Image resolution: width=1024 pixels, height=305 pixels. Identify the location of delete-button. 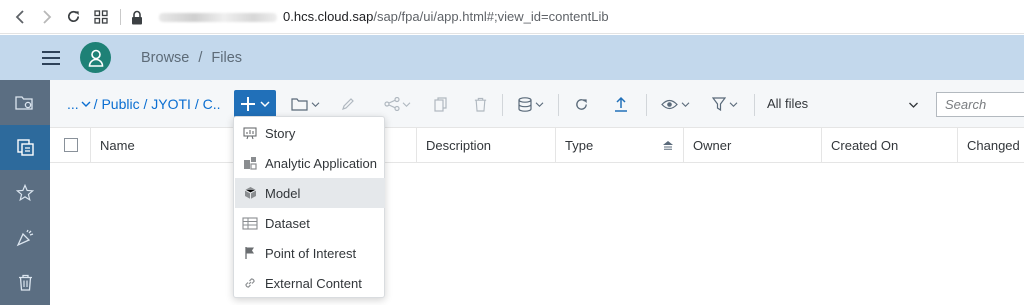
(480, 104).